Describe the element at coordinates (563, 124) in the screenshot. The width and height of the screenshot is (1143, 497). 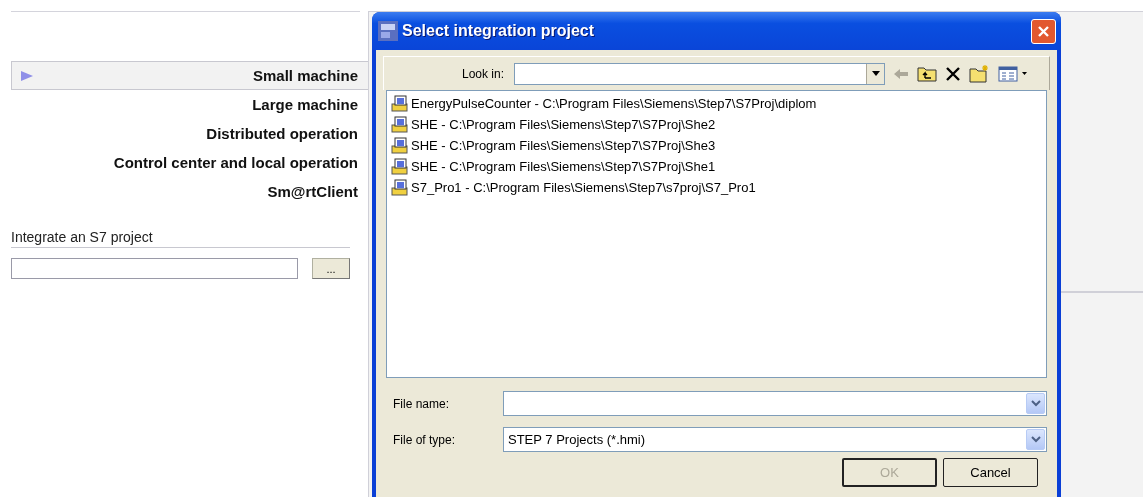
I see `file-list-item: SHE - C:\Program Files\Siemens\Step7\S7Proj\She2` at that location.